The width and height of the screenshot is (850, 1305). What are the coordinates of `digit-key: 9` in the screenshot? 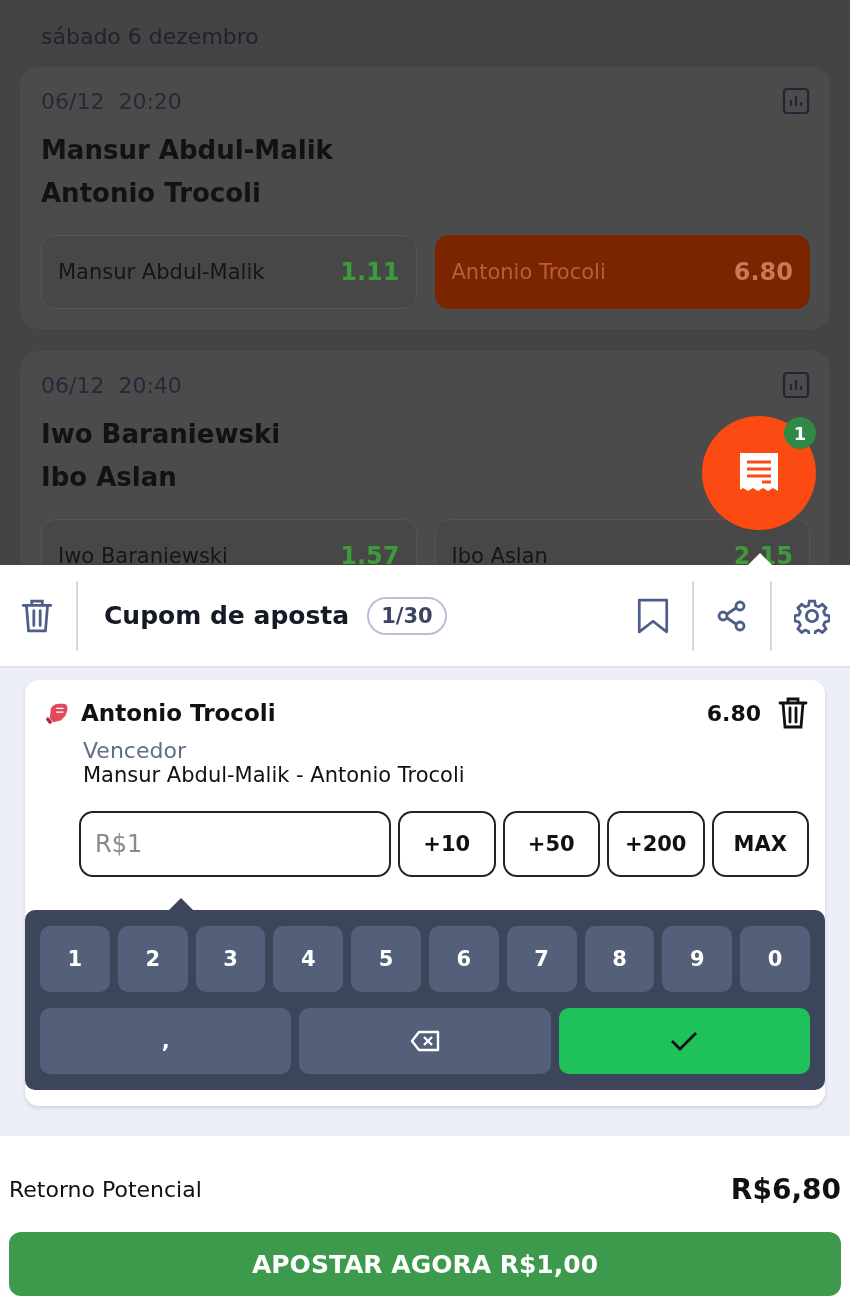 It's located at (697, 959).